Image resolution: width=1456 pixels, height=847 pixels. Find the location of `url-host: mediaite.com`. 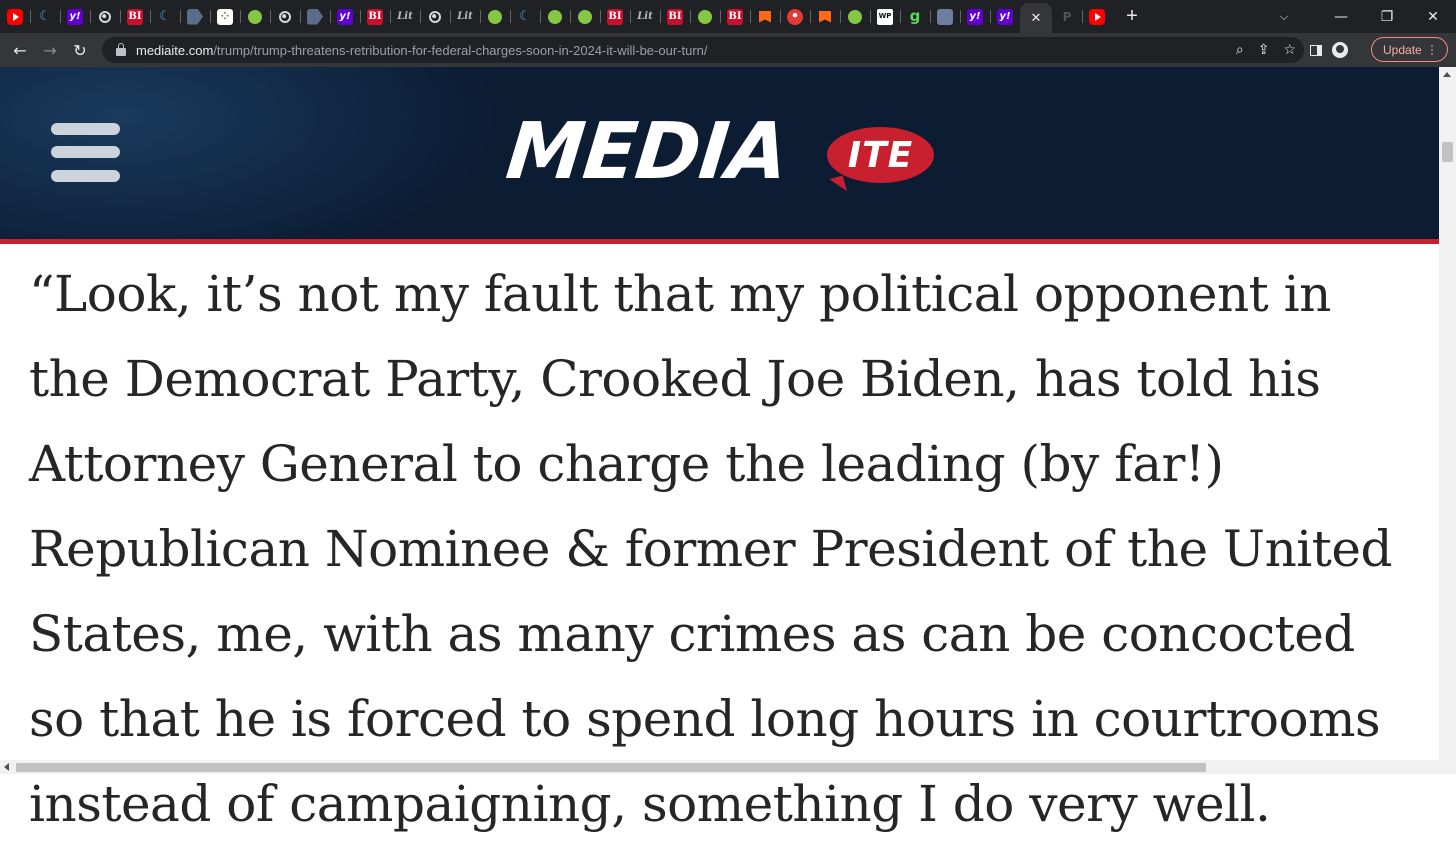

url-host: mediaite.com is located at coordinates (175, 50).